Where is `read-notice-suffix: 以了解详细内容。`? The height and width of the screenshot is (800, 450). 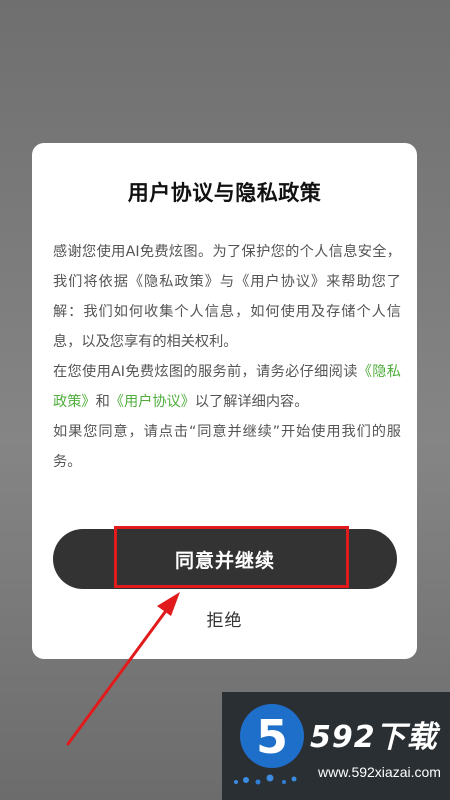 read-notice-suffix: 以了解详细内容。 is located at coordinates (251, 402).